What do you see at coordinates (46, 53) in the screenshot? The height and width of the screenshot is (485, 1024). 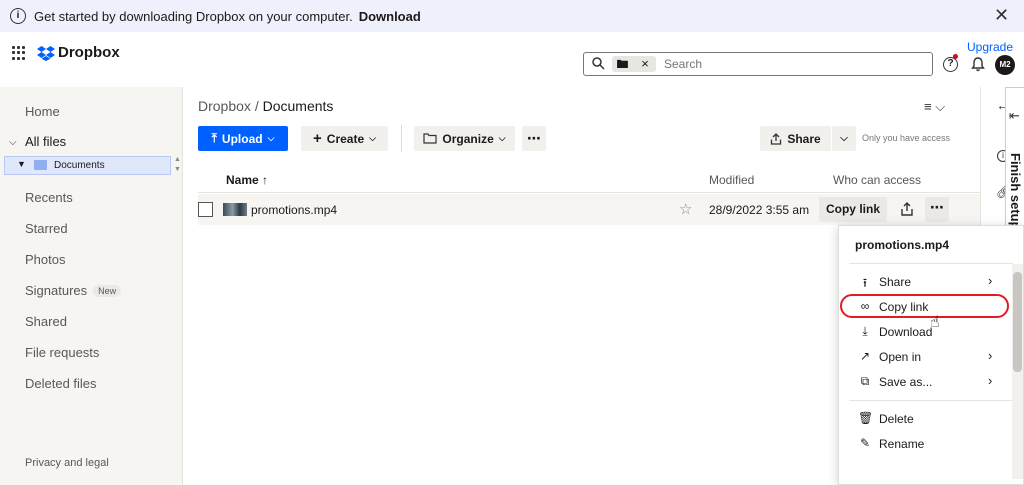 I see `dropbox-logo-icon` at bounding box center [46, 53].